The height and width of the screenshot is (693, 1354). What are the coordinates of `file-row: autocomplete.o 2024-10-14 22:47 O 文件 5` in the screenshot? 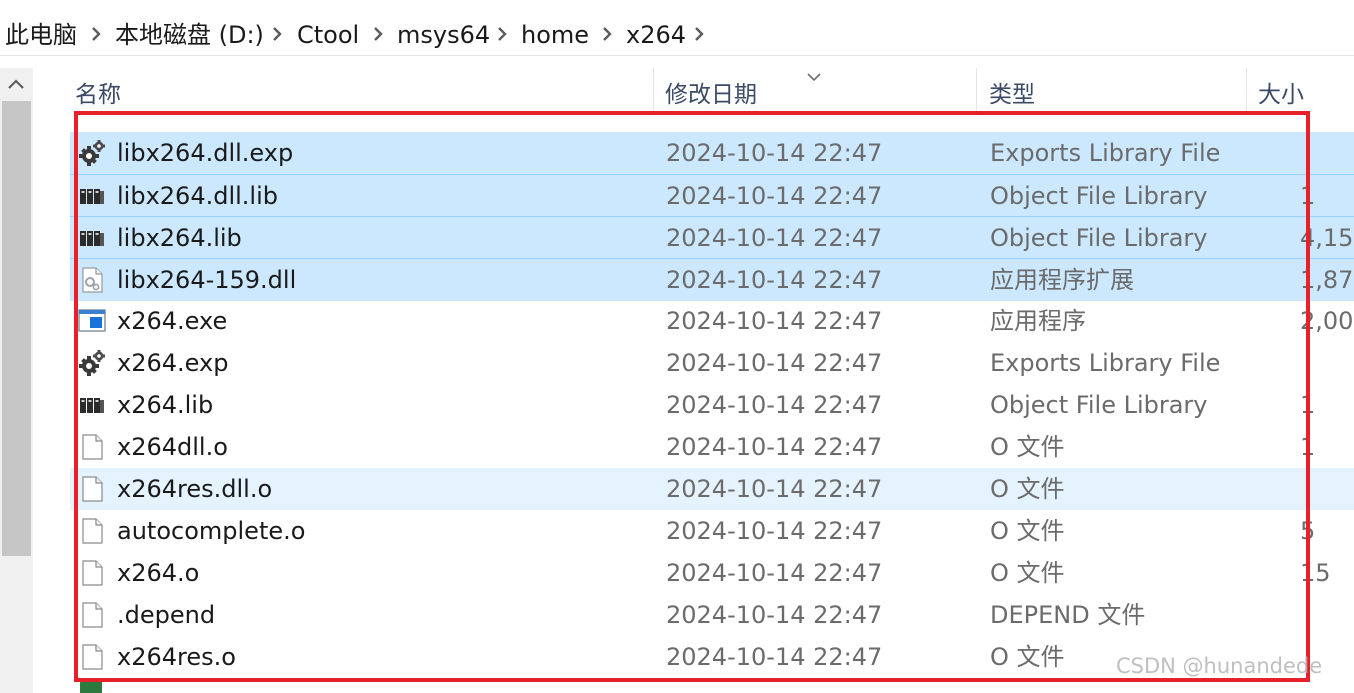 It's located at (712, 531).